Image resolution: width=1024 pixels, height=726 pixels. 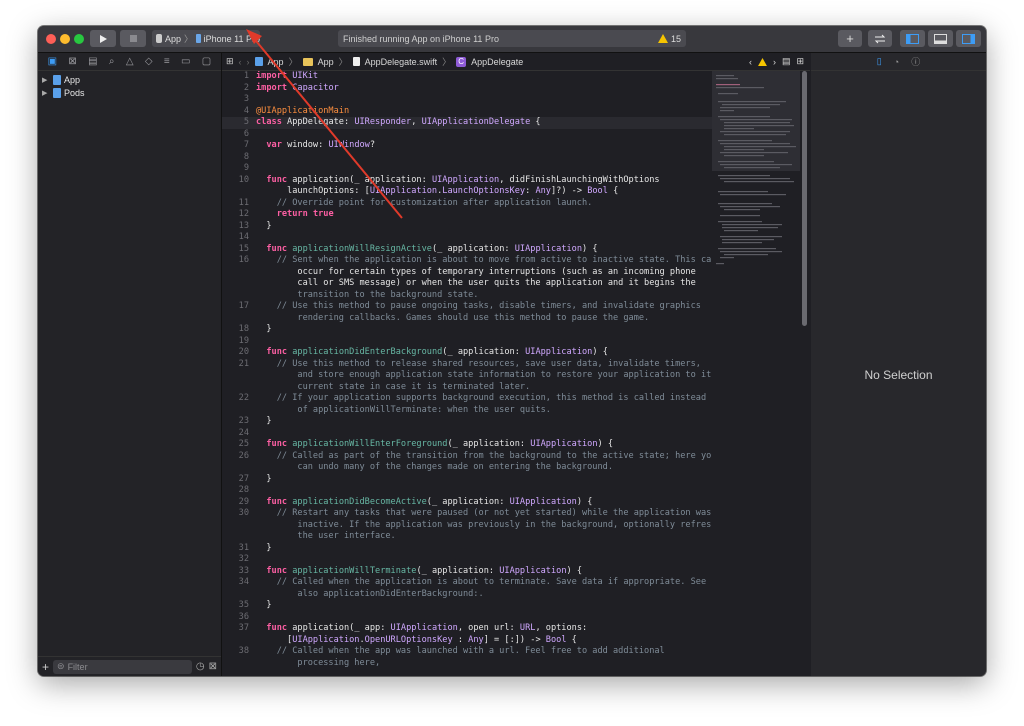 What do you see at coordinates (786, 61) in the screenshot?
I see `editor-options-icon: ▤` at bounding box center [786, 61].